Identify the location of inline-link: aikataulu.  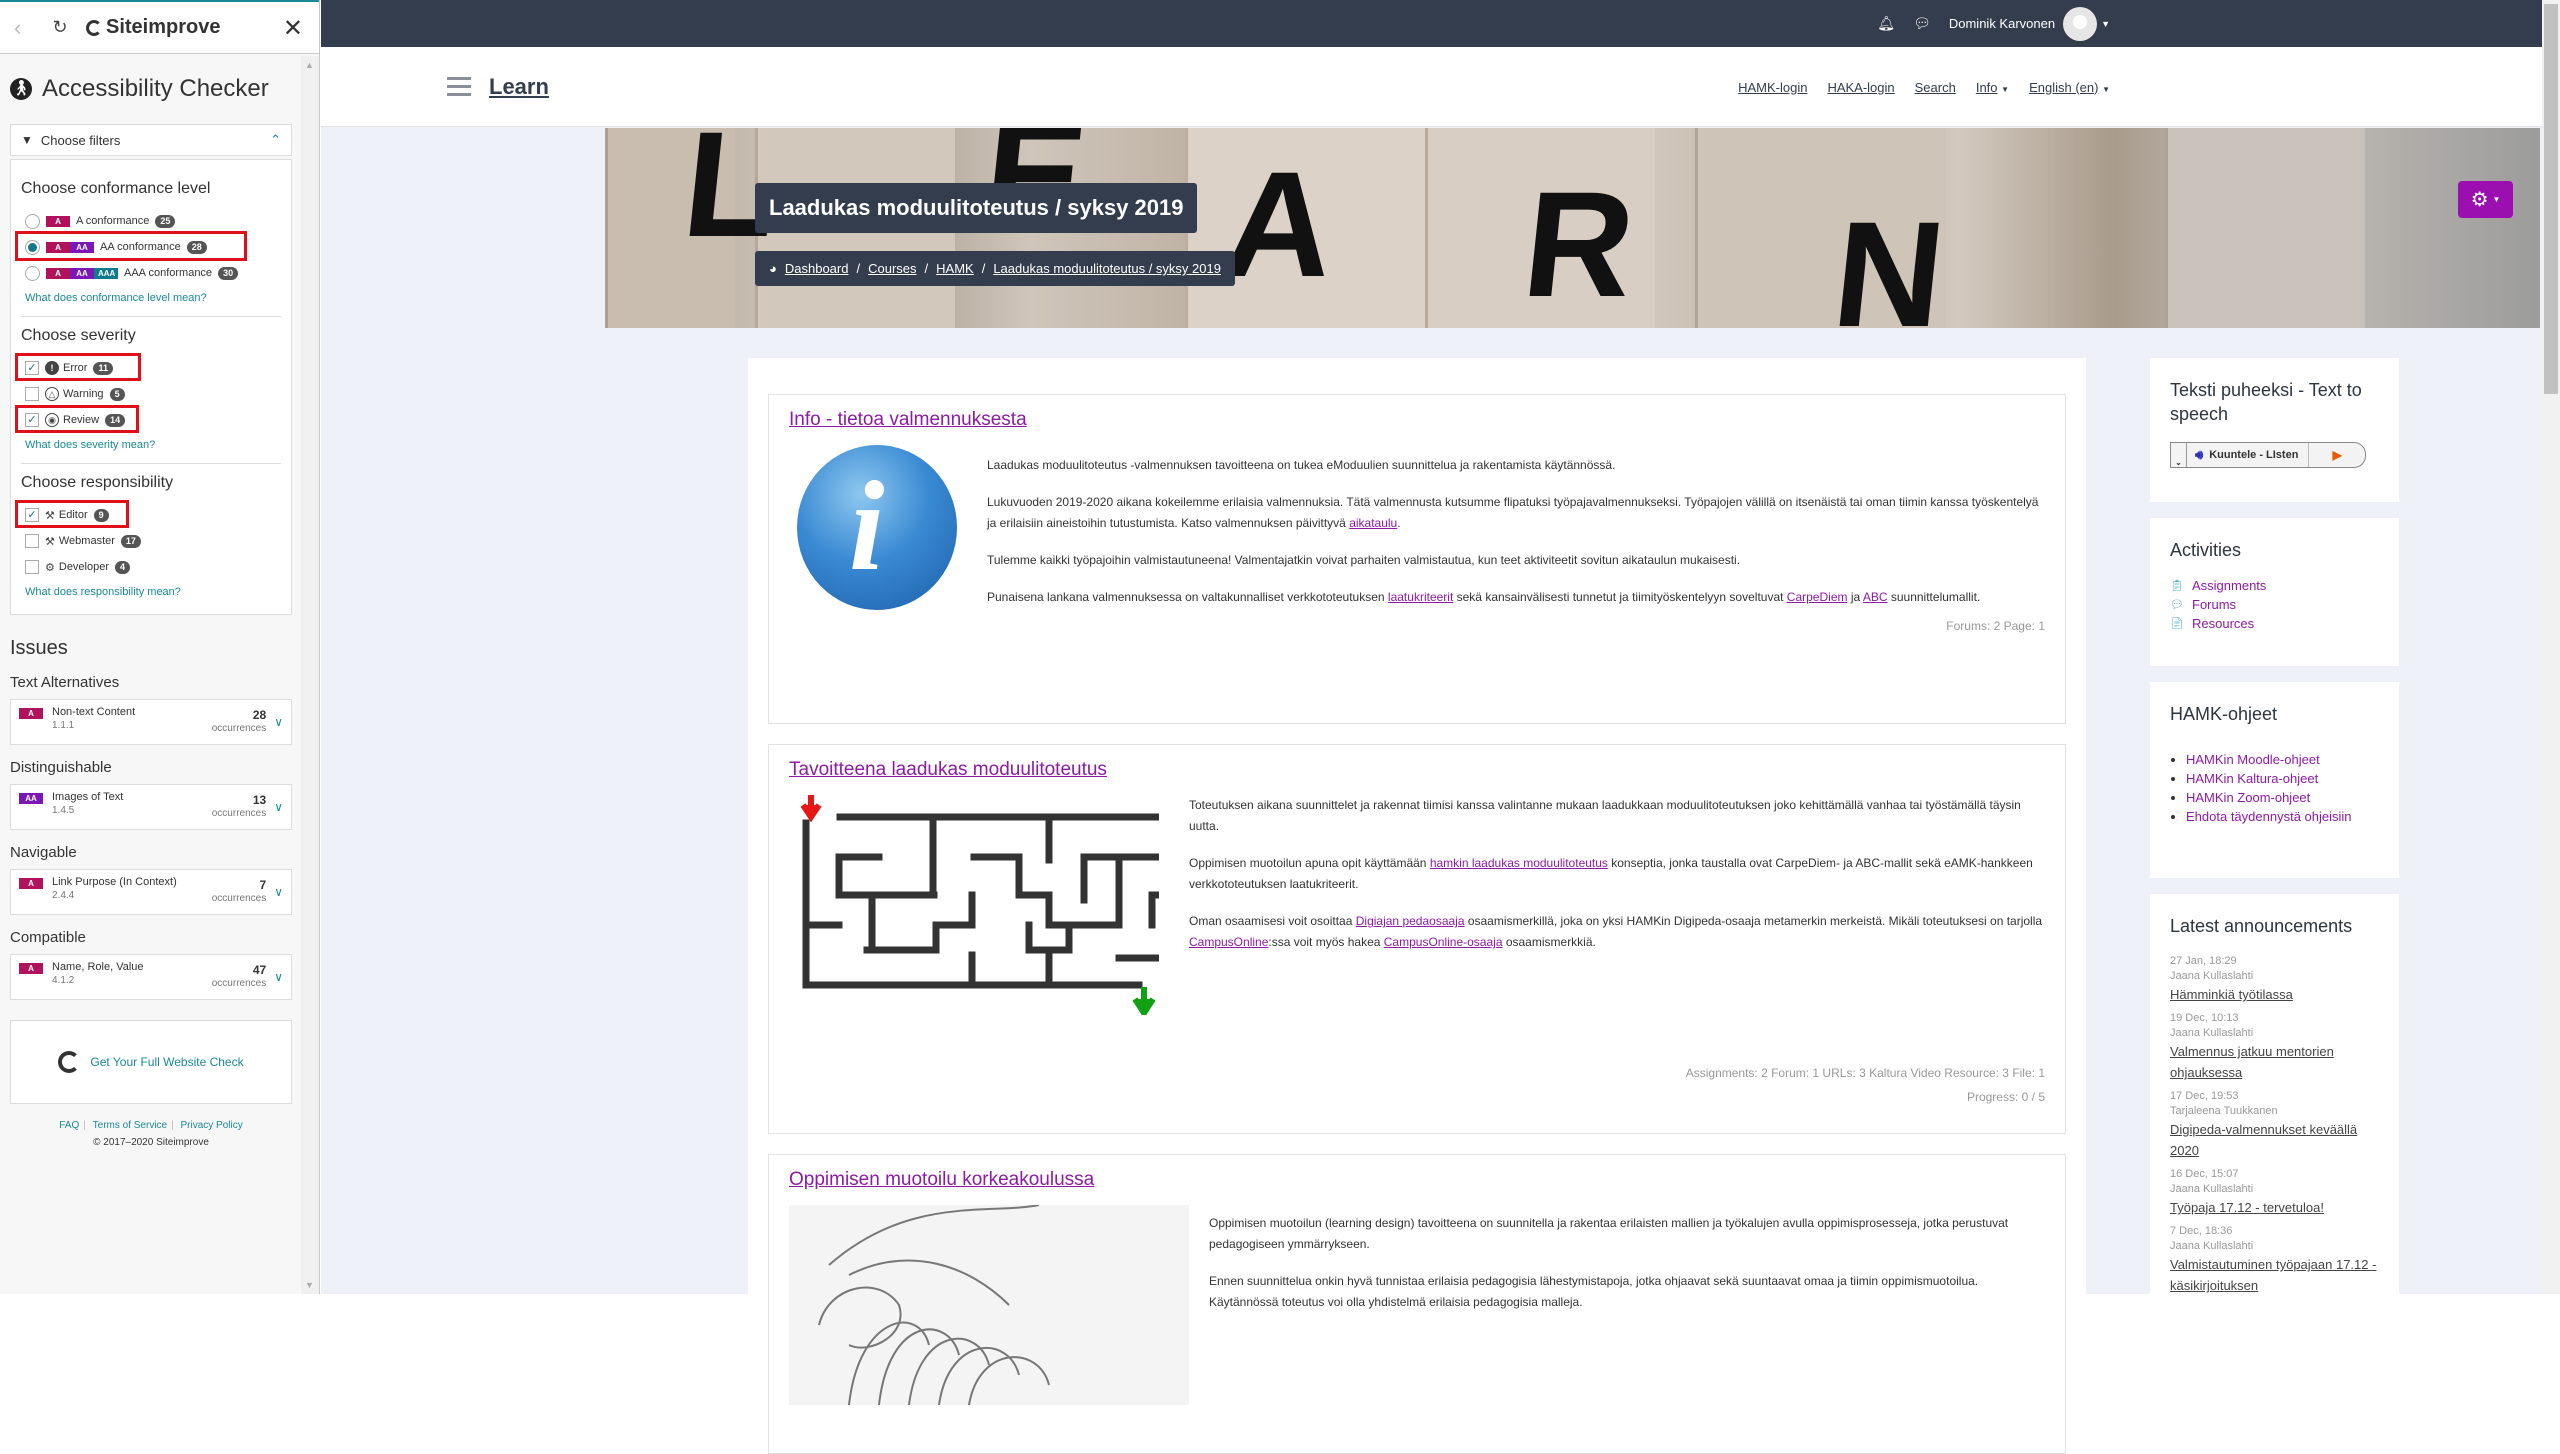
(1373, 523).